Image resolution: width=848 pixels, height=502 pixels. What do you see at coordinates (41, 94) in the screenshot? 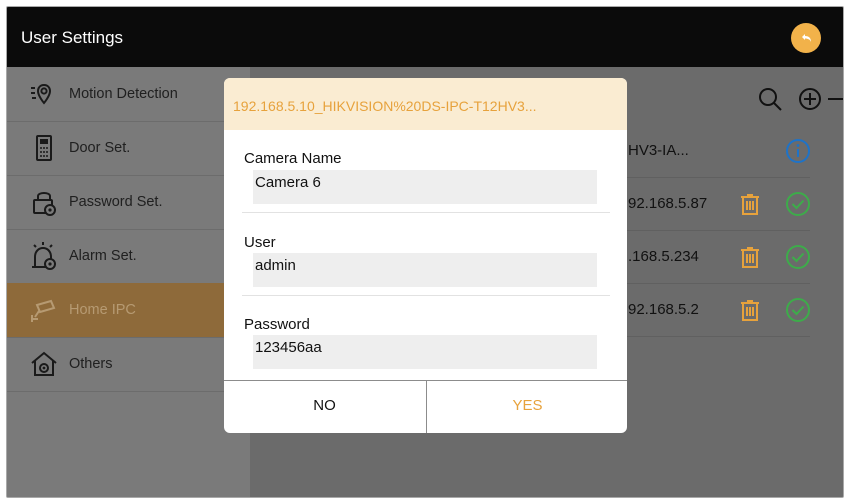
I see `motion-detection-icon` at bounding box center [41, 94].